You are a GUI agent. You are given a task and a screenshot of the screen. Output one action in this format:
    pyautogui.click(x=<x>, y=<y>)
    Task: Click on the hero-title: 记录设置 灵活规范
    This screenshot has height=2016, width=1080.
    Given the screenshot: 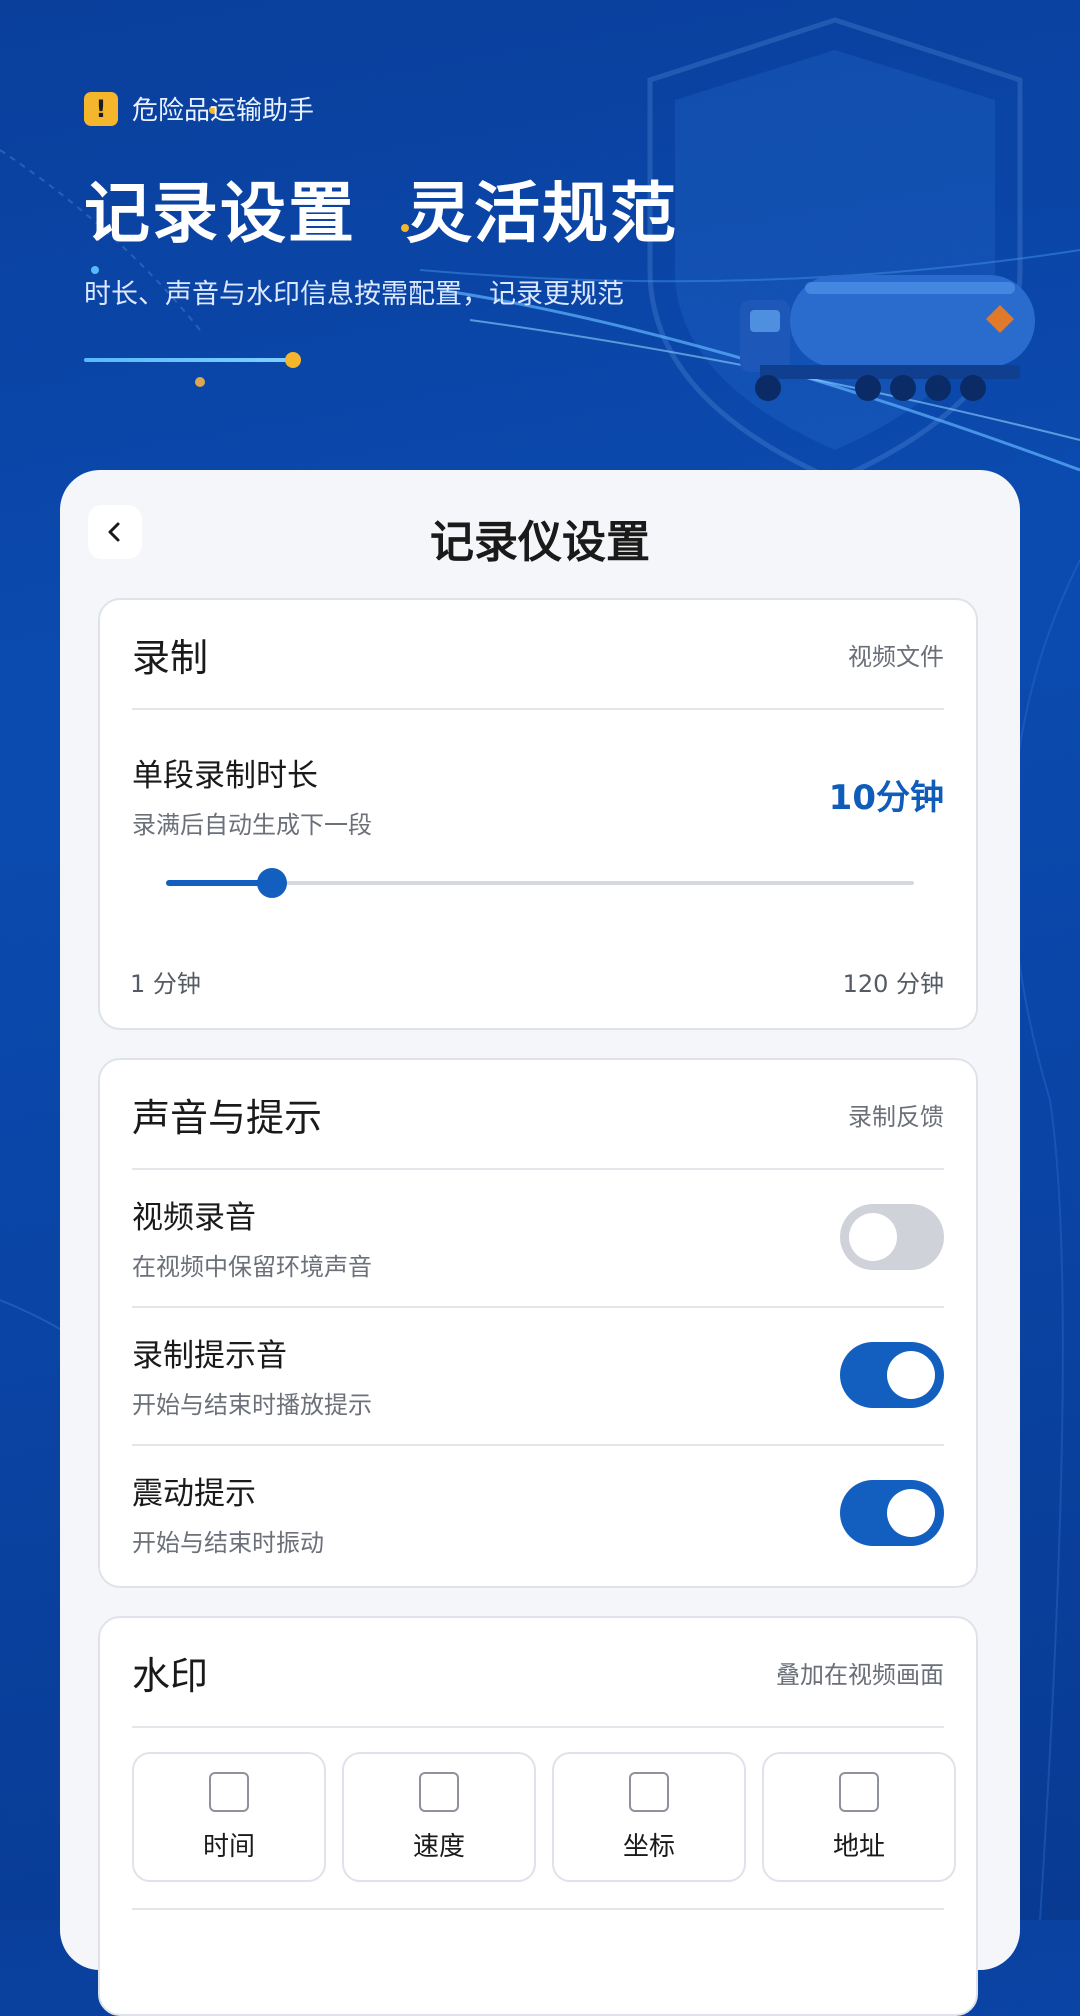 What is the action you would take?
    pyautogui.click(x=381, y=213)
    